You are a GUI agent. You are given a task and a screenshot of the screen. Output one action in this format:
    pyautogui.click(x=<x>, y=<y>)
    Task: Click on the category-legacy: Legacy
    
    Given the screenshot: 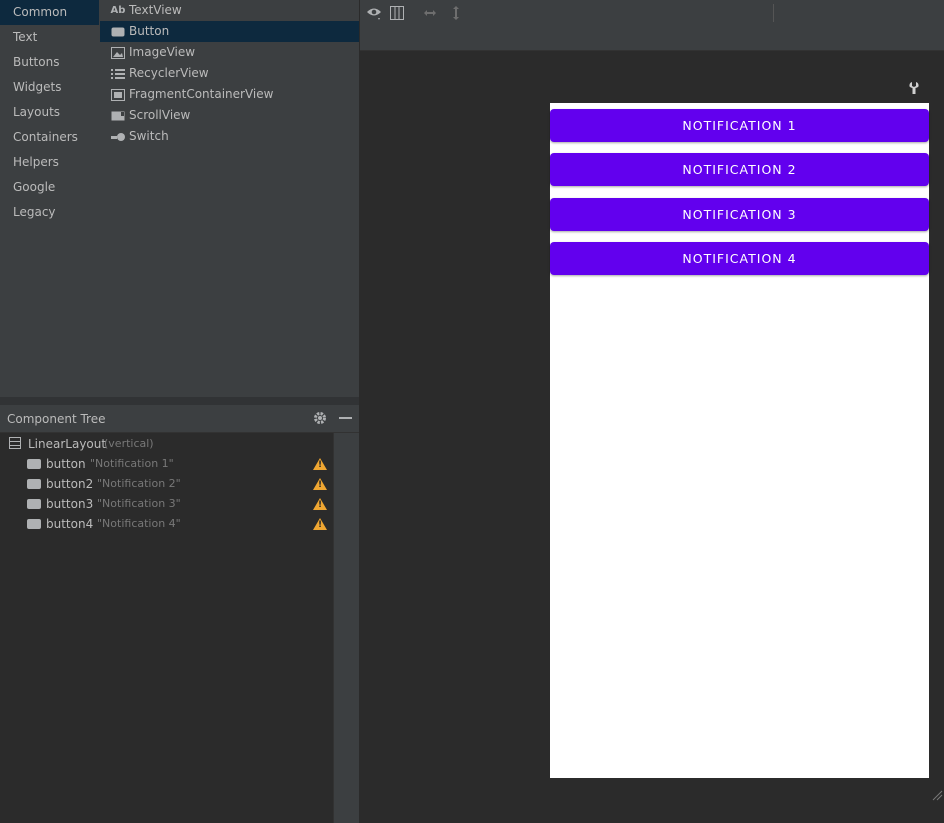 What is the action you would take?
    pyautogui.click(x=49, y=212)
    